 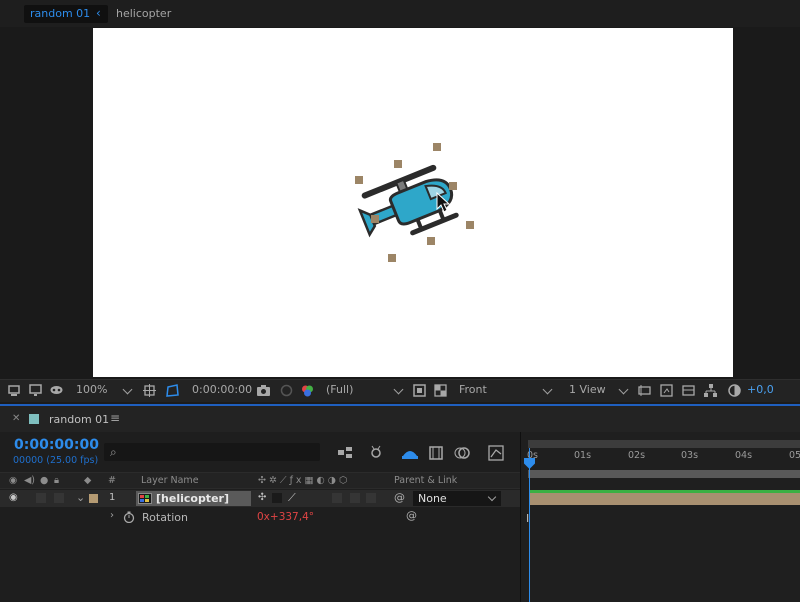 I want to click on zoom-level: 100%, so click(x=91, y=389).